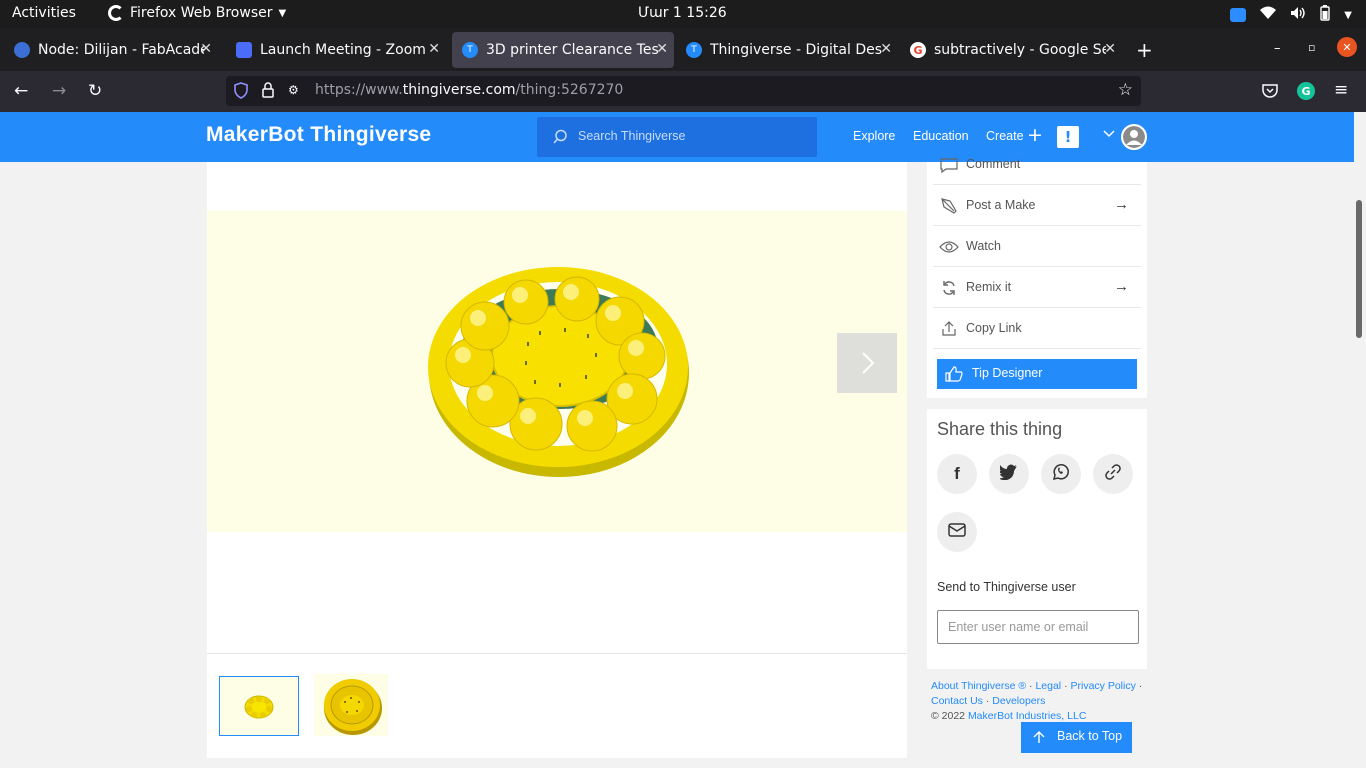 This screenshot has height=768, width=1366. I want to click on scrollbar-thumb, so click(1359, 269).